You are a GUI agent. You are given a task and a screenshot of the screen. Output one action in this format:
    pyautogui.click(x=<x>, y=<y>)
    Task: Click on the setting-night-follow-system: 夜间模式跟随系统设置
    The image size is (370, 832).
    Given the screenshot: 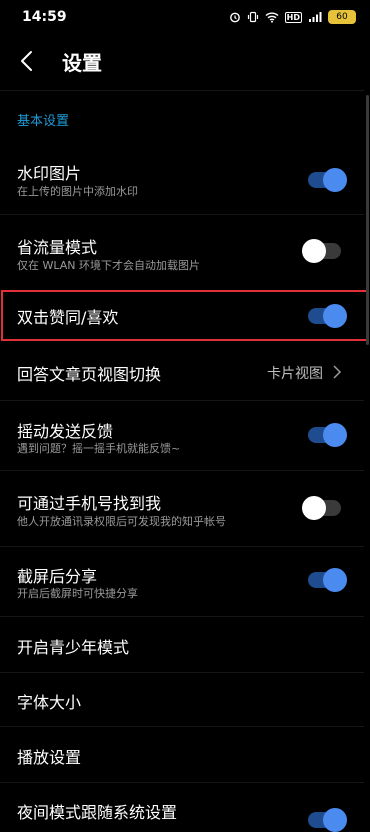 What is the action you would take?
    pyautogui.click(x=180, y=811)
    